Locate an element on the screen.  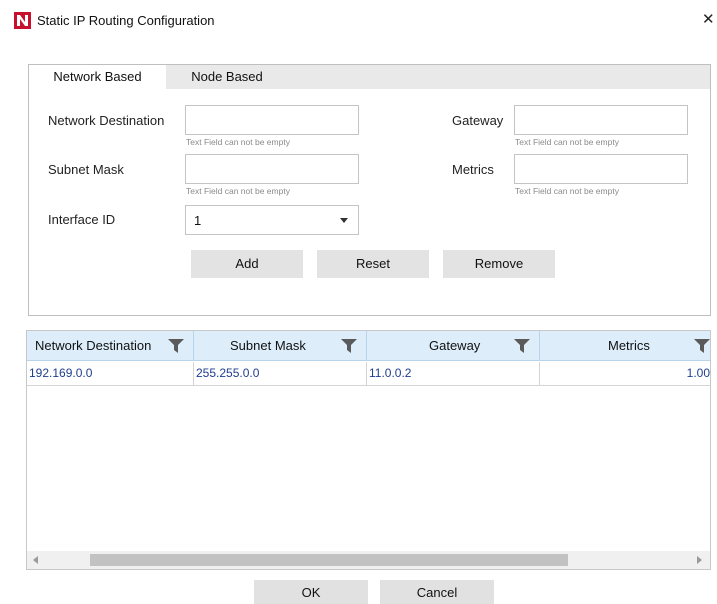
interface-id-label: Interface ID is located at coordinates (82, 219).